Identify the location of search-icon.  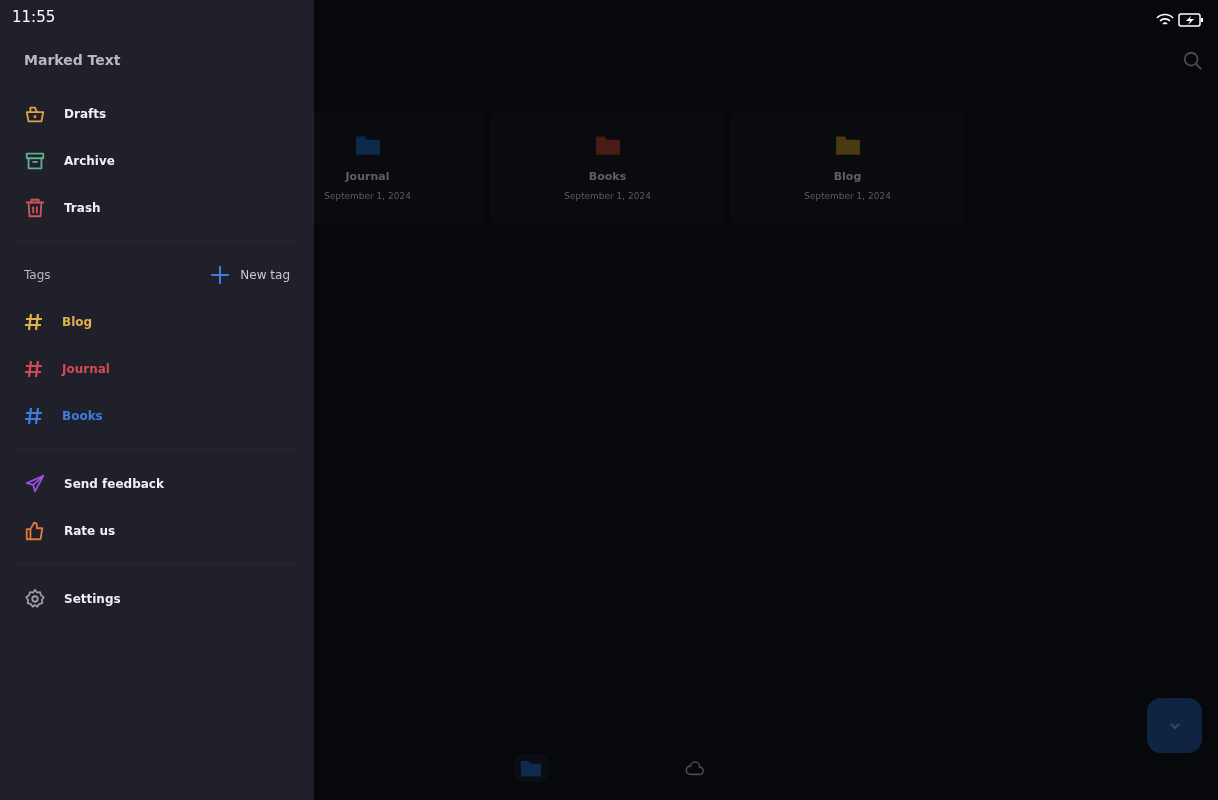
(1193, 61).